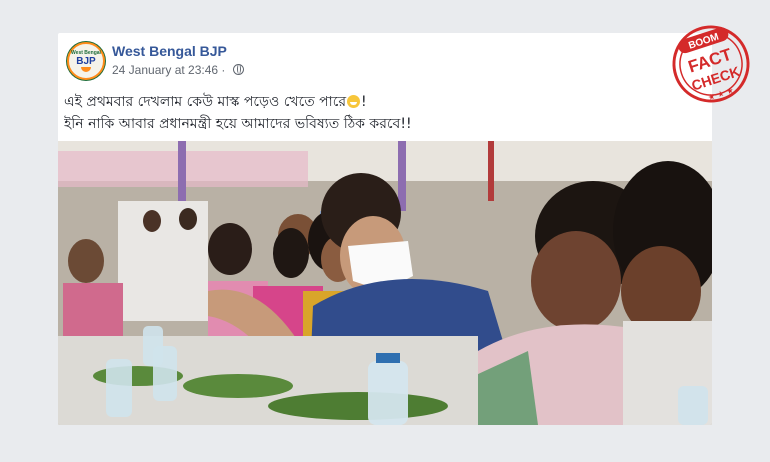  I want to click on lotus-icon, so click(86, 69).